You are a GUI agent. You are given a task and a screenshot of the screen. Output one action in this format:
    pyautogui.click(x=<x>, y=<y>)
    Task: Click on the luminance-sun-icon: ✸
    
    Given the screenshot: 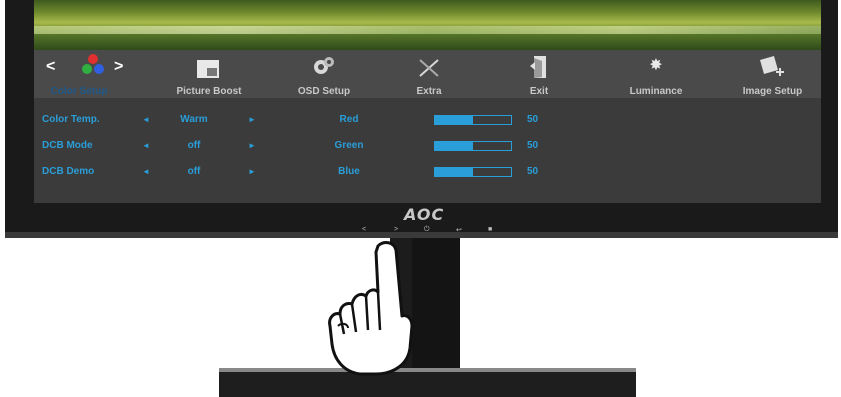 What is the action you would take?
    pyautogui.click(x=656, y=65)
    